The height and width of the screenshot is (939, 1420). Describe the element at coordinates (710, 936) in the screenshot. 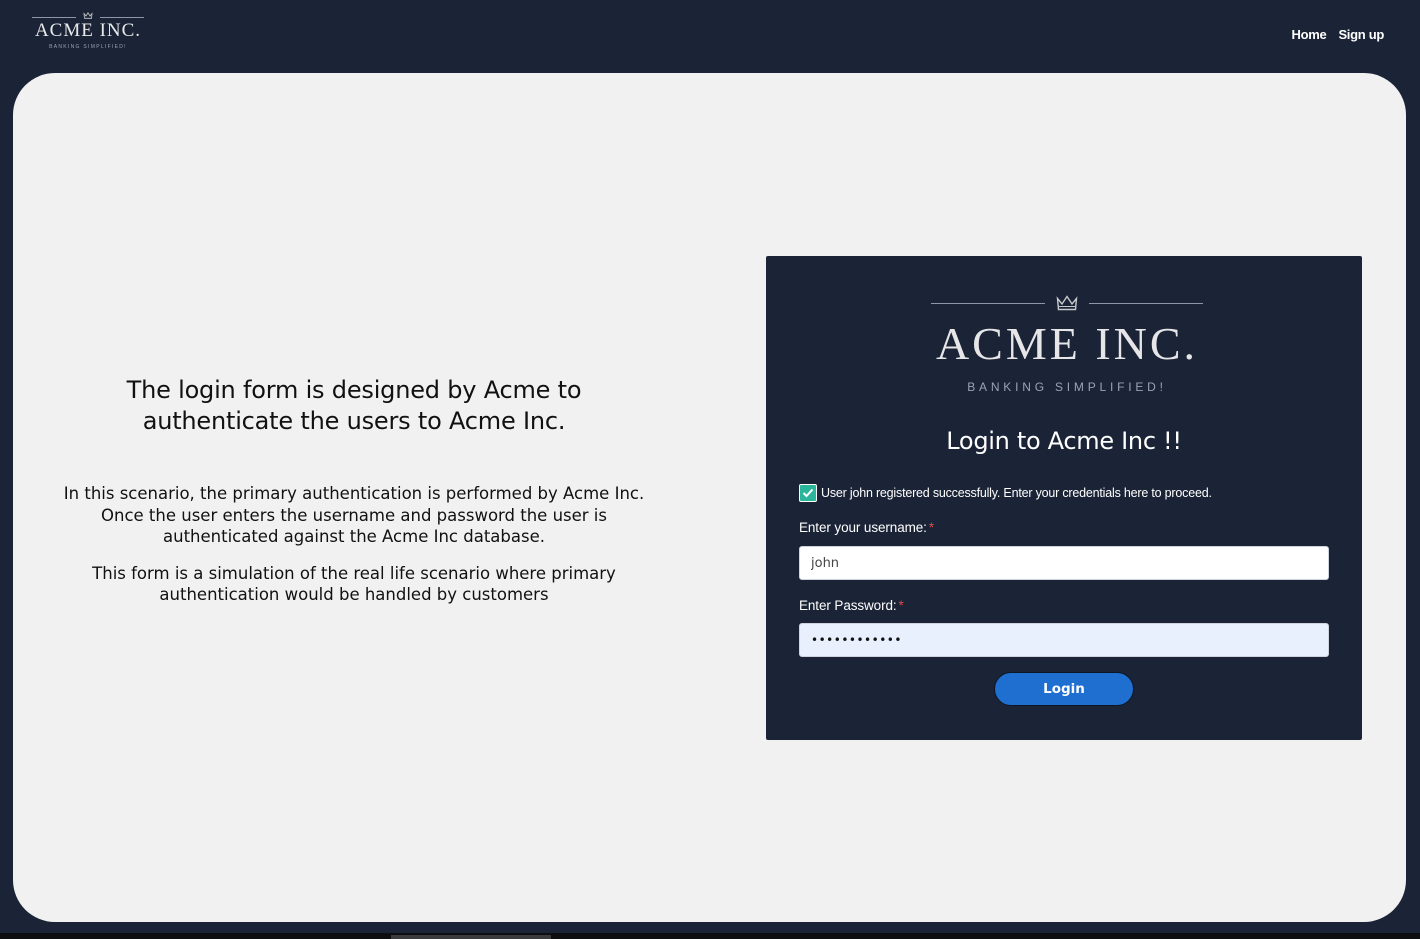

I see `horizontal-scrollbar` at that location.